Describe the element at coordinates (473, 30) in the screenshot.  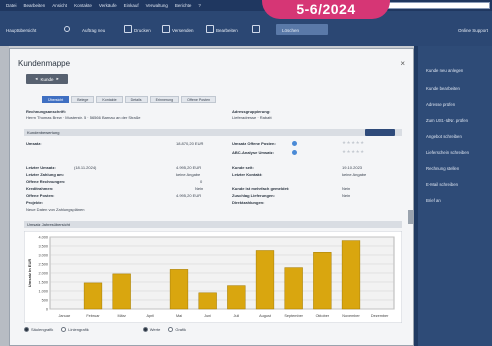
I see `online-support-link: Online Support` at that location.